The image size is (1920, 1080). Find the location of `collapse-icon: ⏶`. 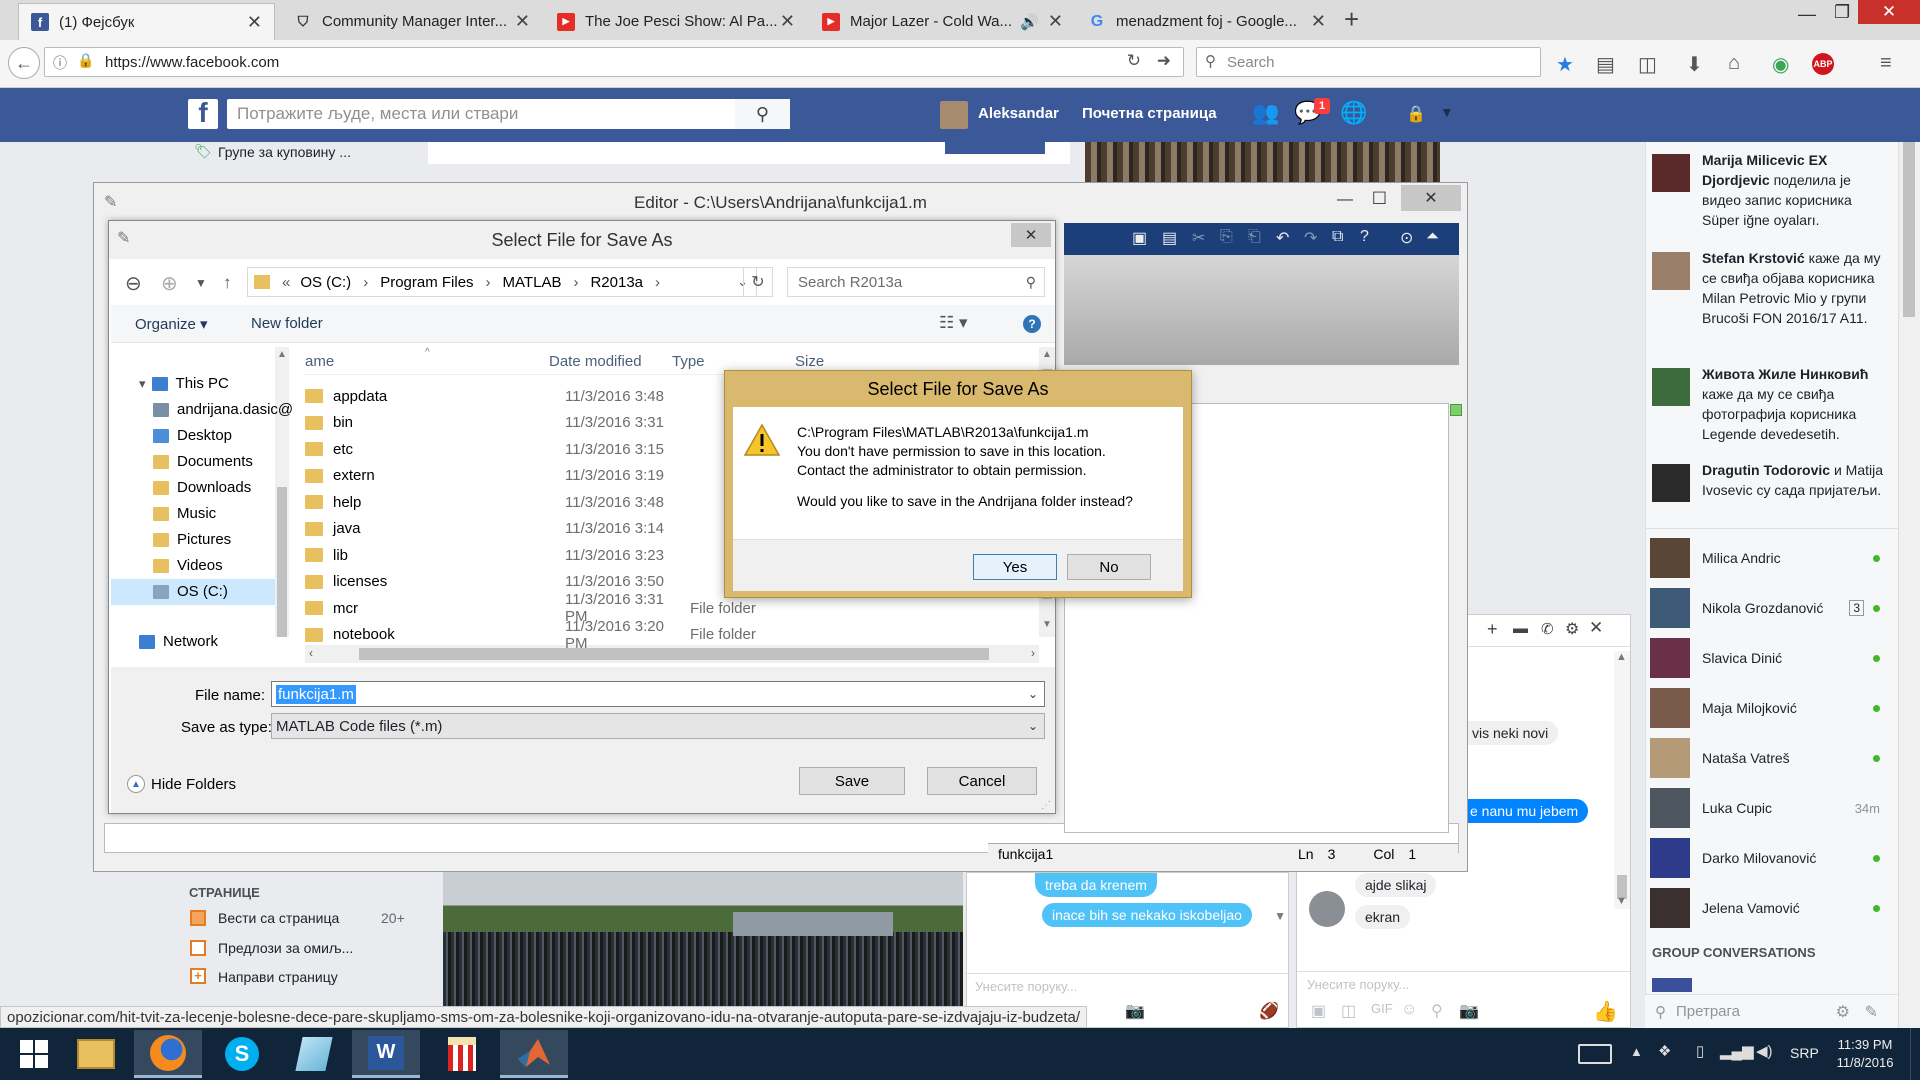

collapse-icon: ⏶ is located at coordinates (1432, 237).